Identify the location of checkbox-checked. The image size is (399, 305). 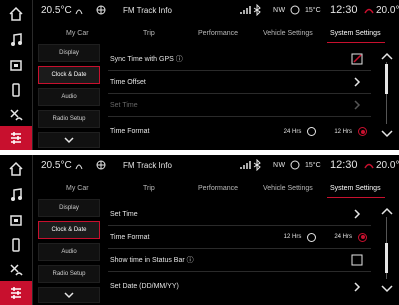
(357, 59).